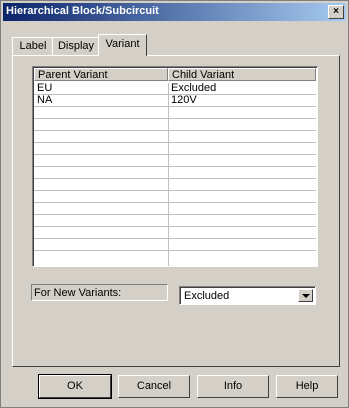  Describe the element at coordinates (242, 88) in the screenshot. I see `child-variant-cell: Excluded` at that location.